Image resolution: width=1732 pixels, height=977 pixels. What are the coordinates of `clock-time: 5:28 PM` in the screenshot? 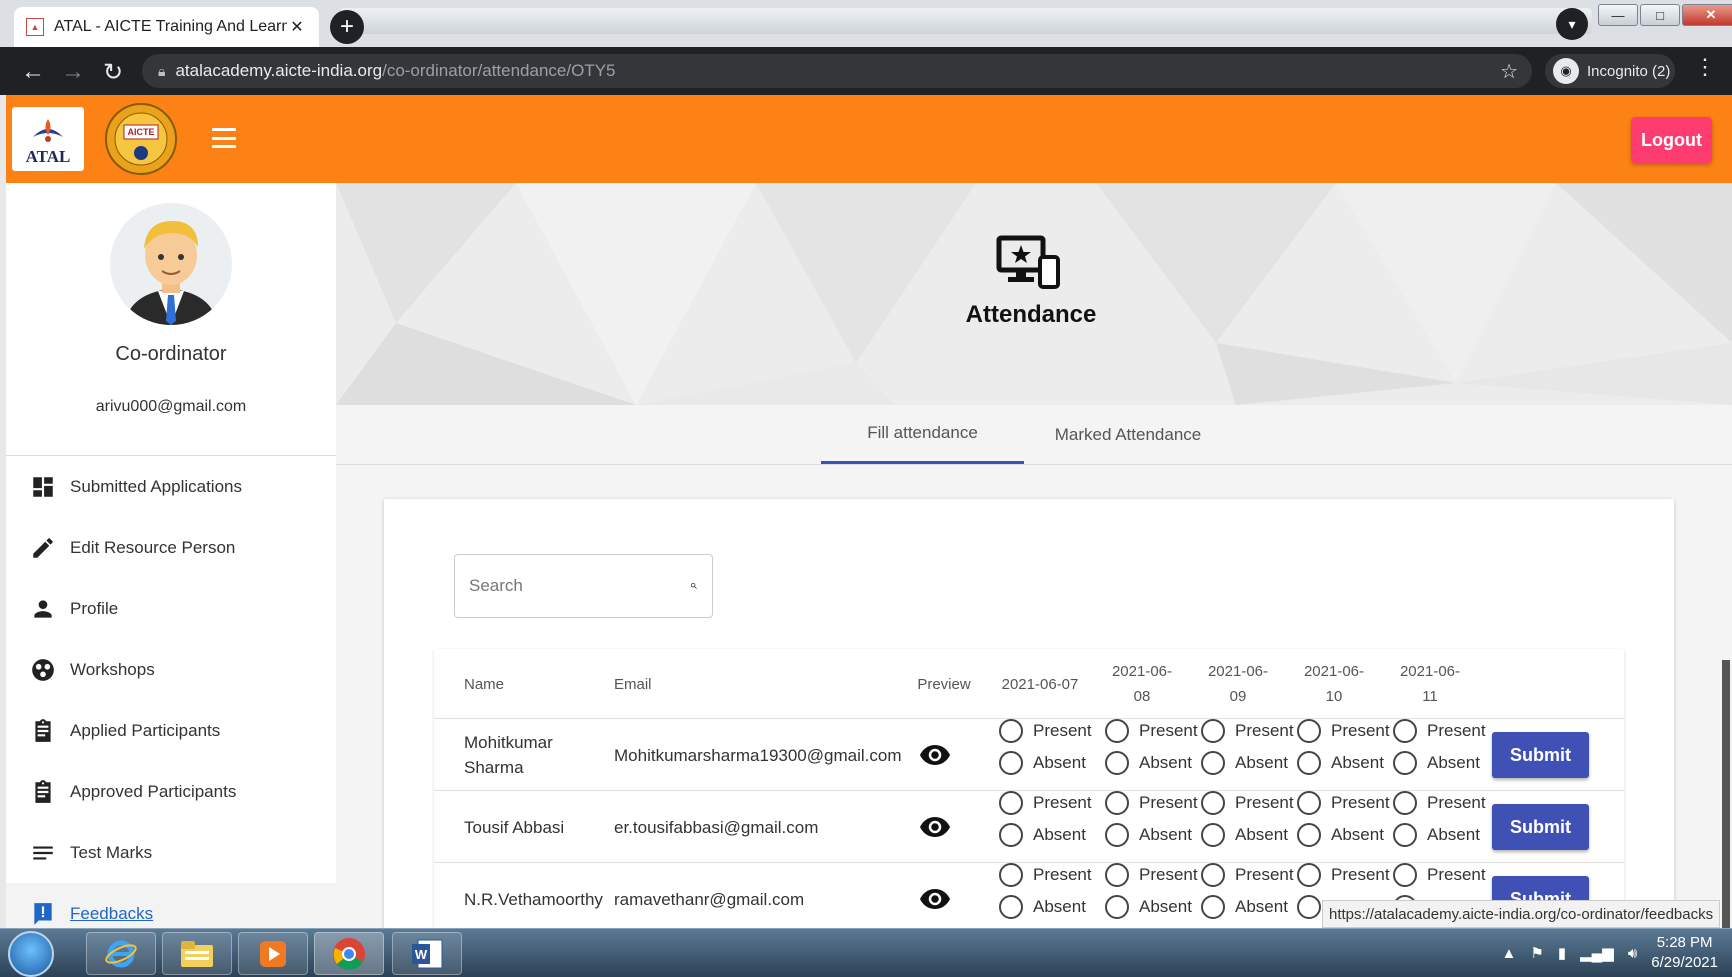 It's located at (1684, 942).